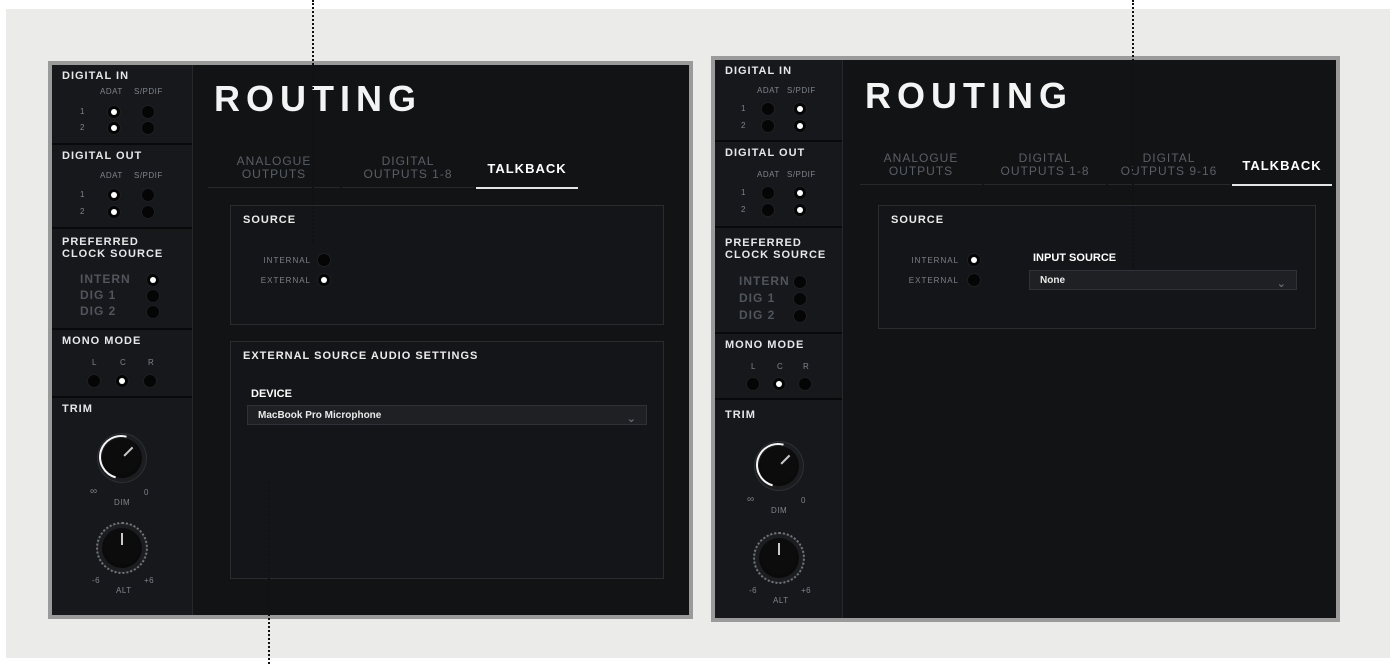 This screenshot has width=1399, height=664. Describe the element at coordinates (803, 500) in the screenshot. I see `dim-max-label: 0` at that location.